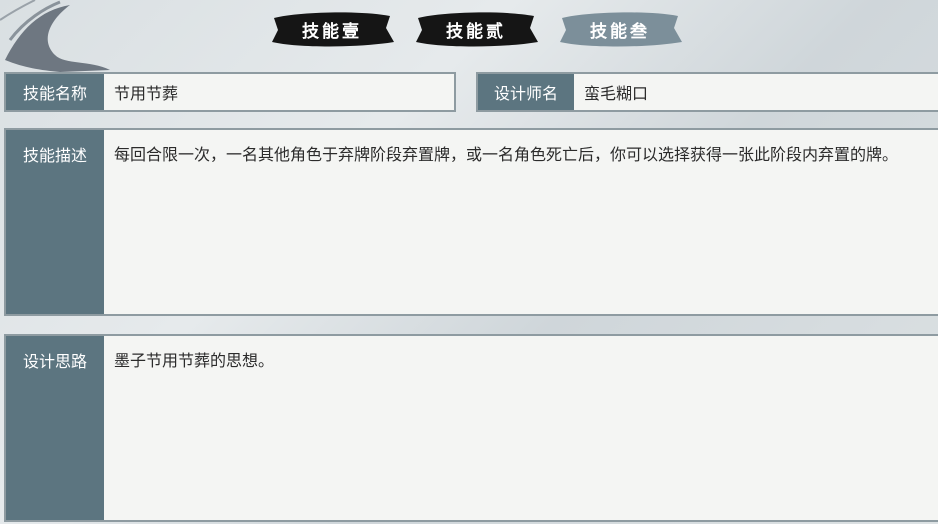 This screenshot has width=938, height=524. I want to click on tab-skill-2-label: 技能贰, so click(476, 31).